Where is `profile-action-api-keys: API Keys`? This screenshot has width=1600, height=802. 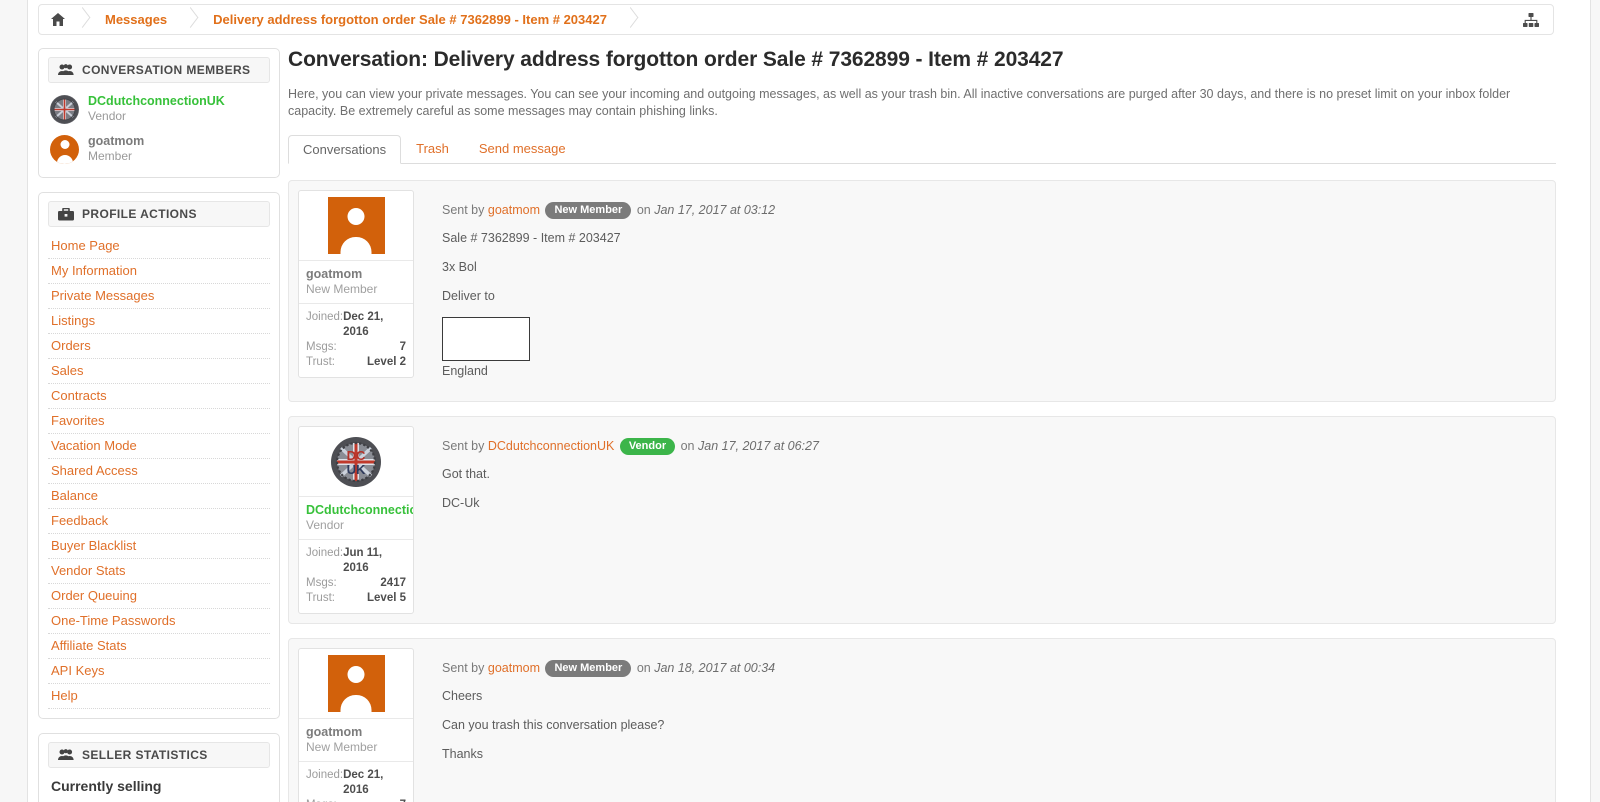 profile-action-api-keys: API Keys is located at coordinates (159, 671).